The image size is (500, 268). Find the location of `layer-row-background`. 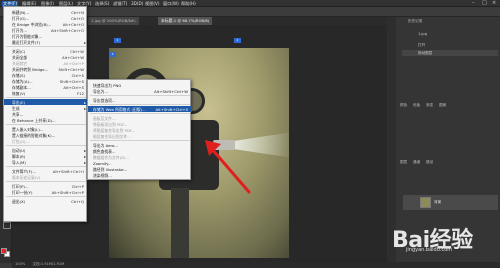

layer-row-background is located at coordinates (450, 202).